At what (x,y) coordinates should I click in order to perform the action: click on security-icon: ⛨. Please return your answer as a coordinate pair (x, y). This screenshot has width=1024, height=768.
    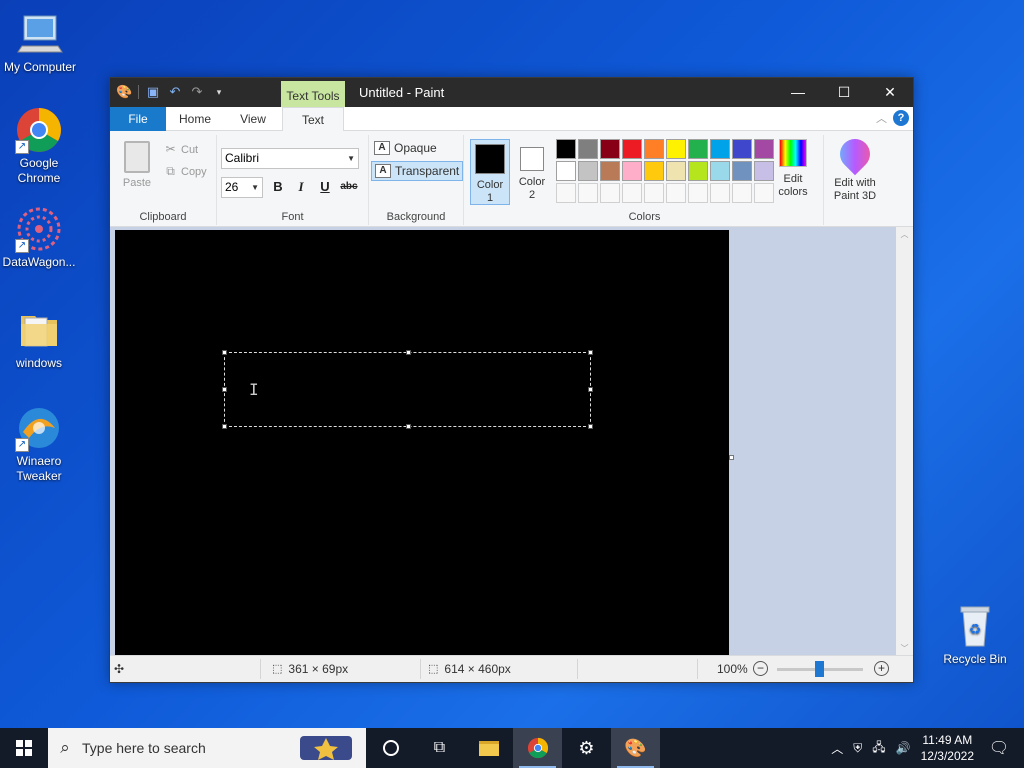
    Looking at the image, I should click on (857, 748).